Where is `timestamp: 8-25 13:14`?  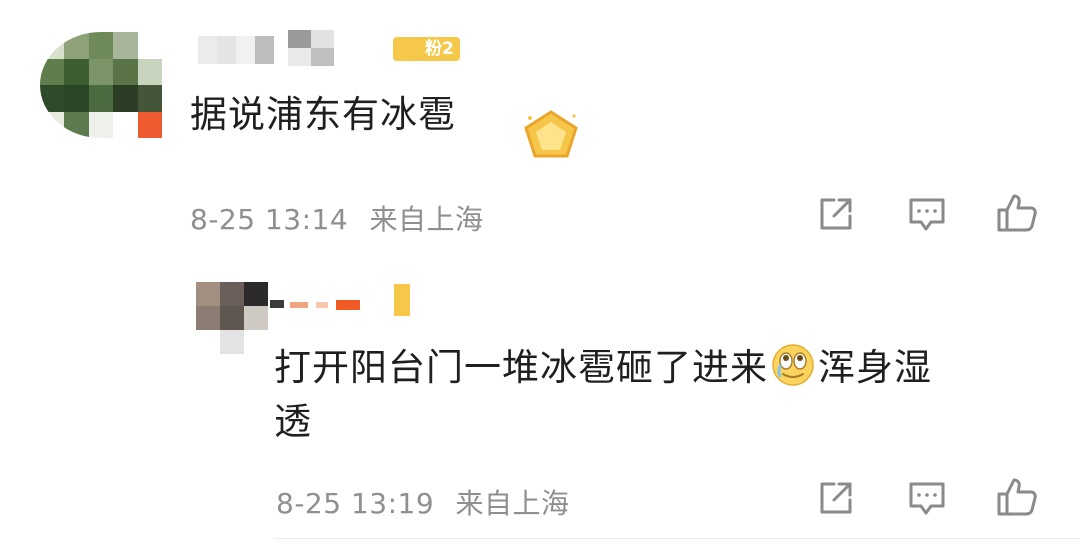
timestamp: 8-25 13:14 is located at coordinates (269, 219).